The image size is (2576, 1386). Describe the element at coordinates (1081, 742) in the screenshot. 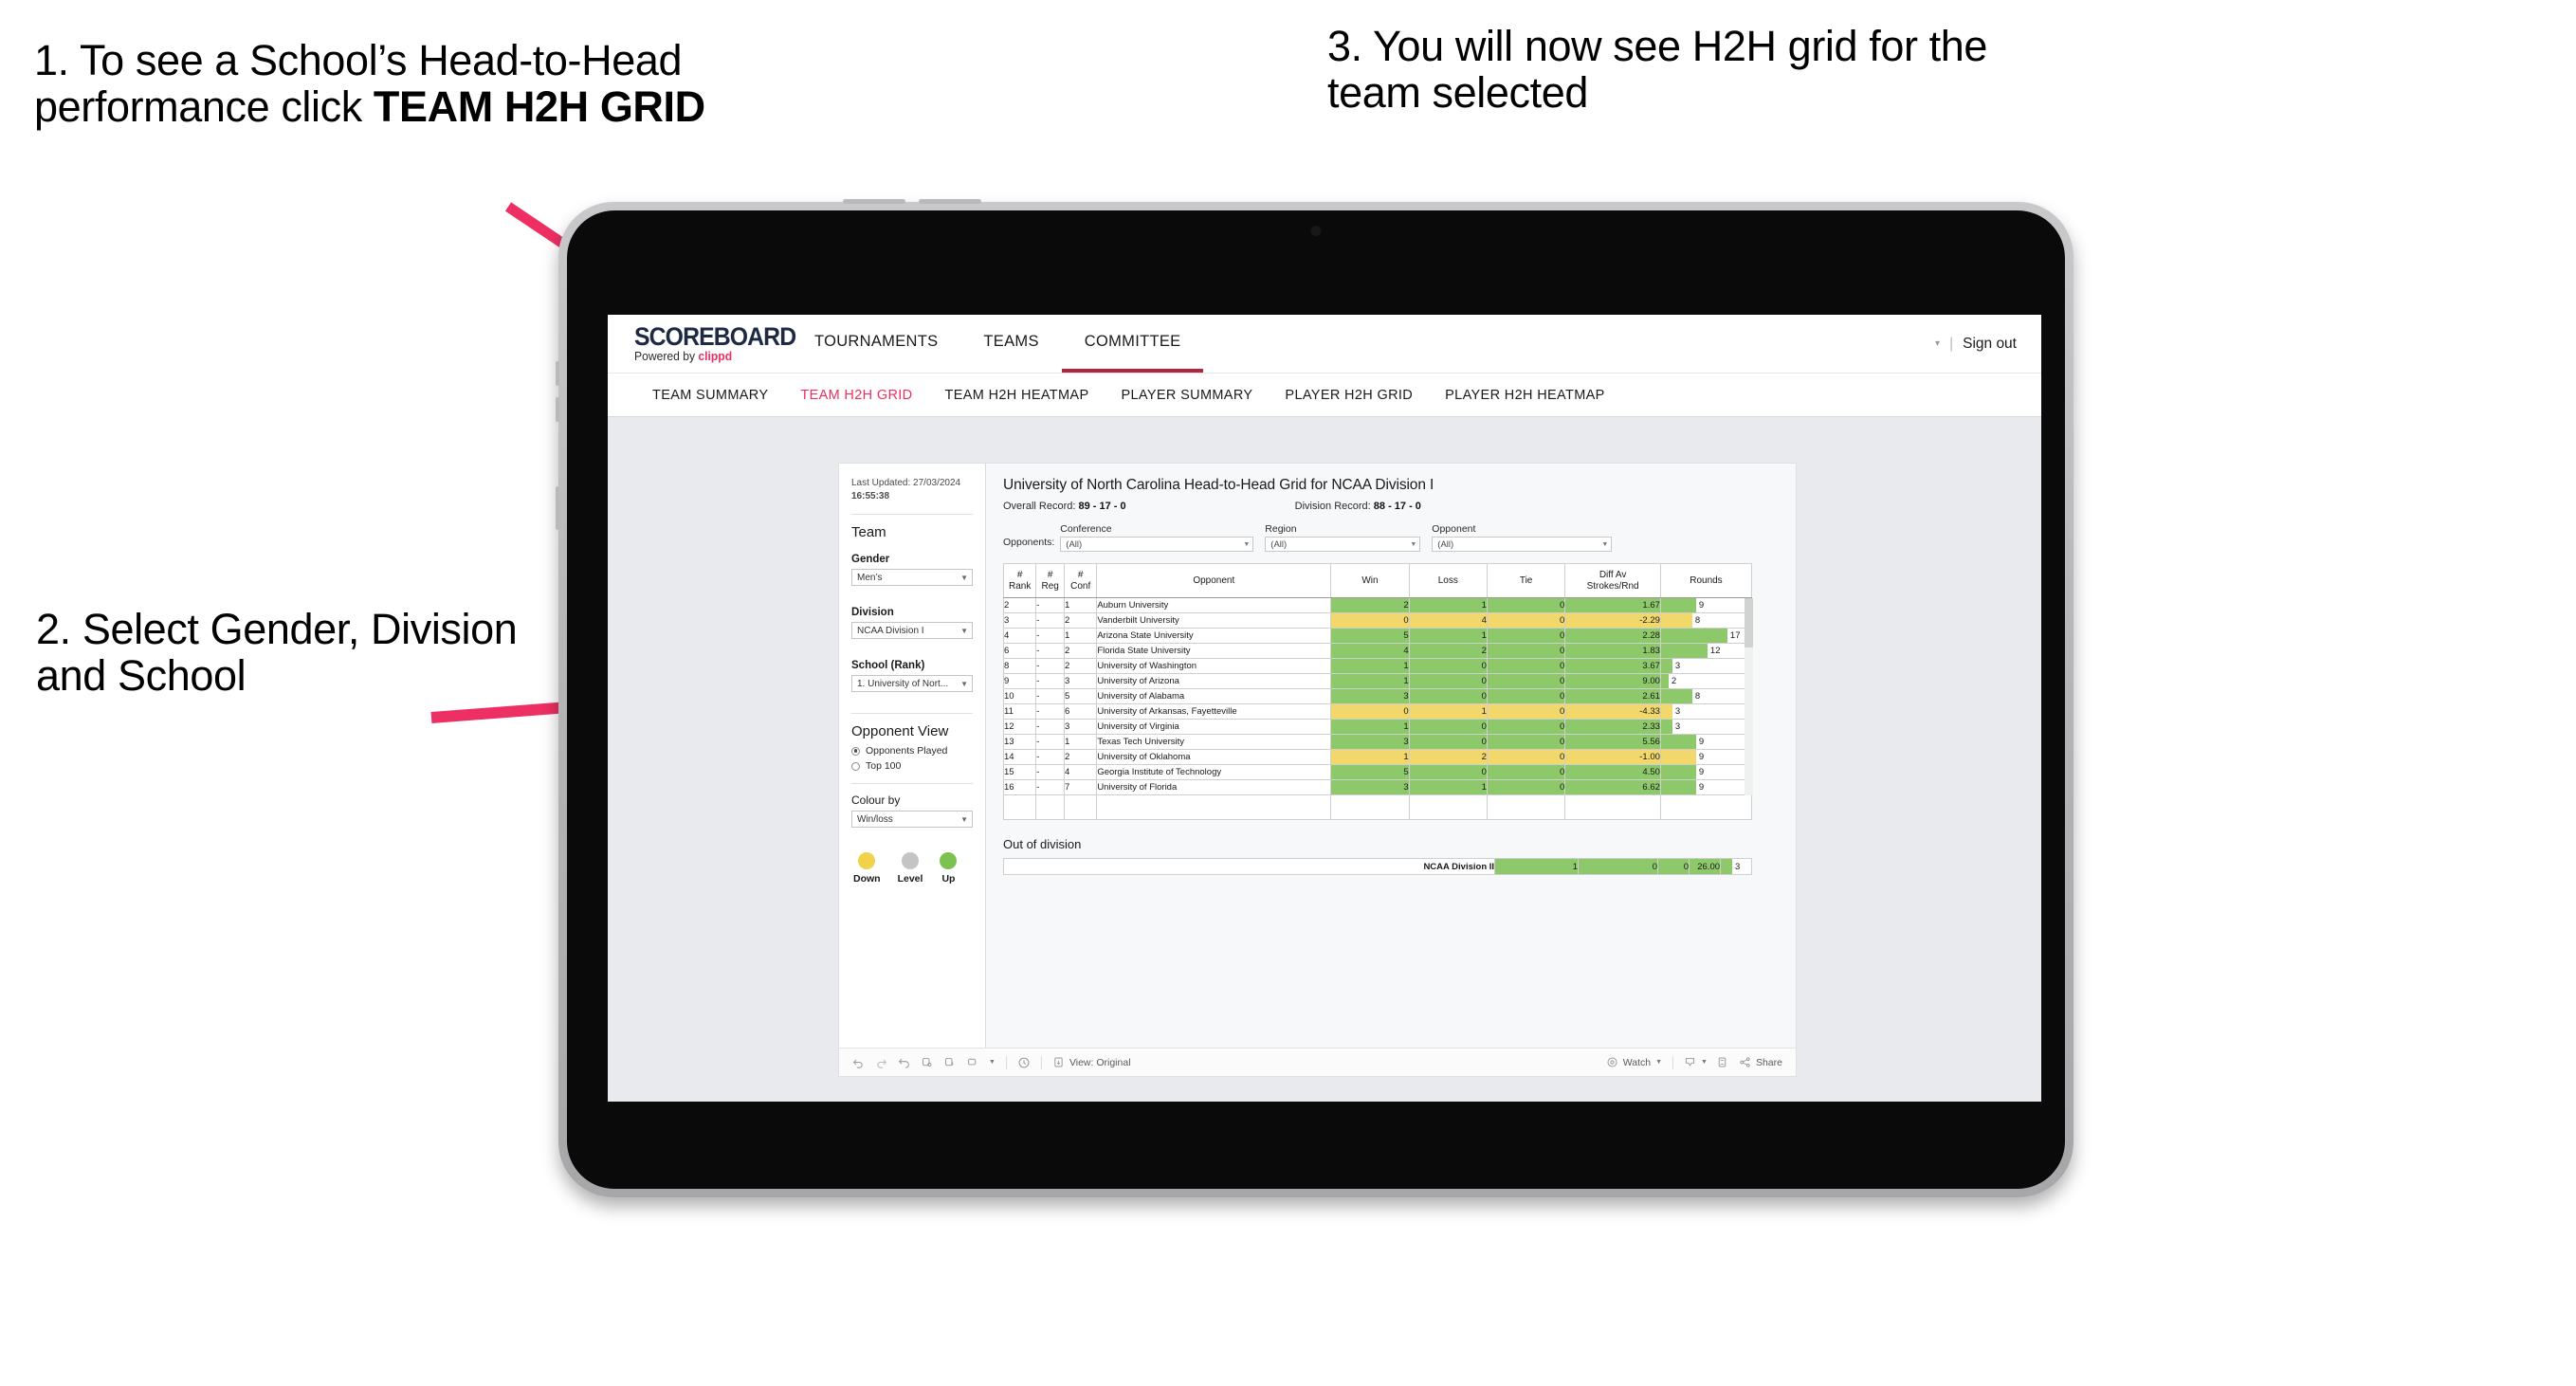

I see `cell-conf: 1` at that location.